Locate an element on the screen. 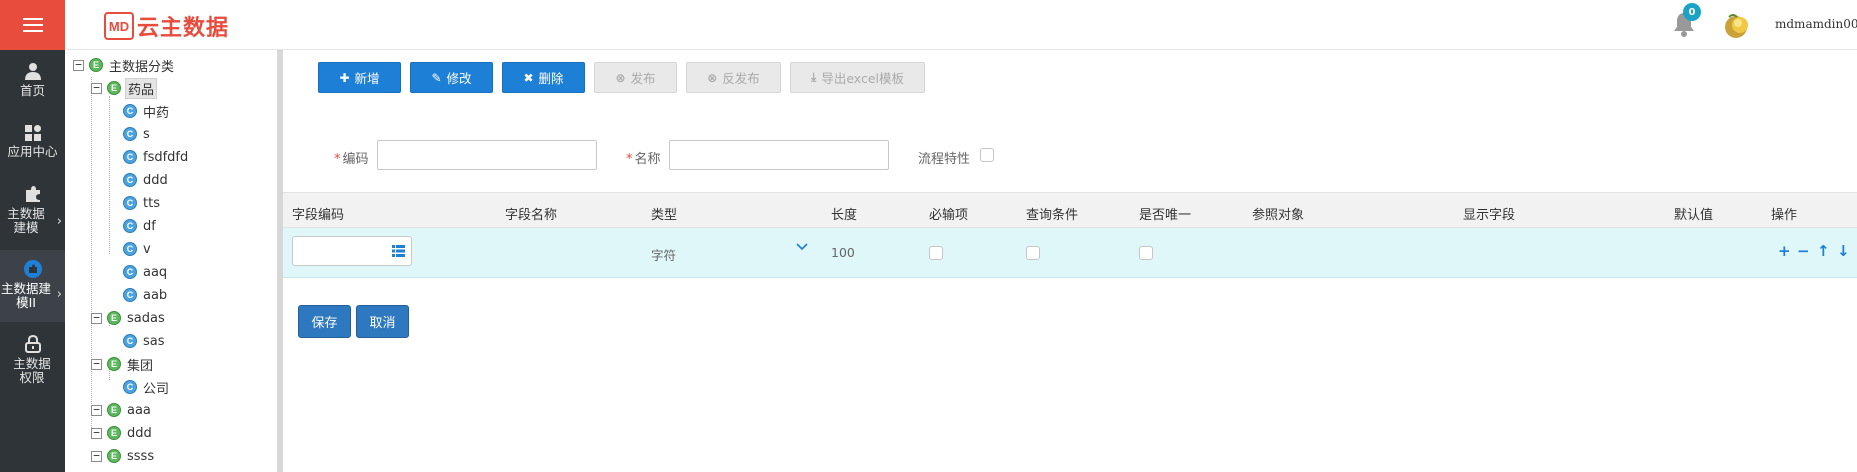  hamburger-icon is located at coordinates (32, 25).